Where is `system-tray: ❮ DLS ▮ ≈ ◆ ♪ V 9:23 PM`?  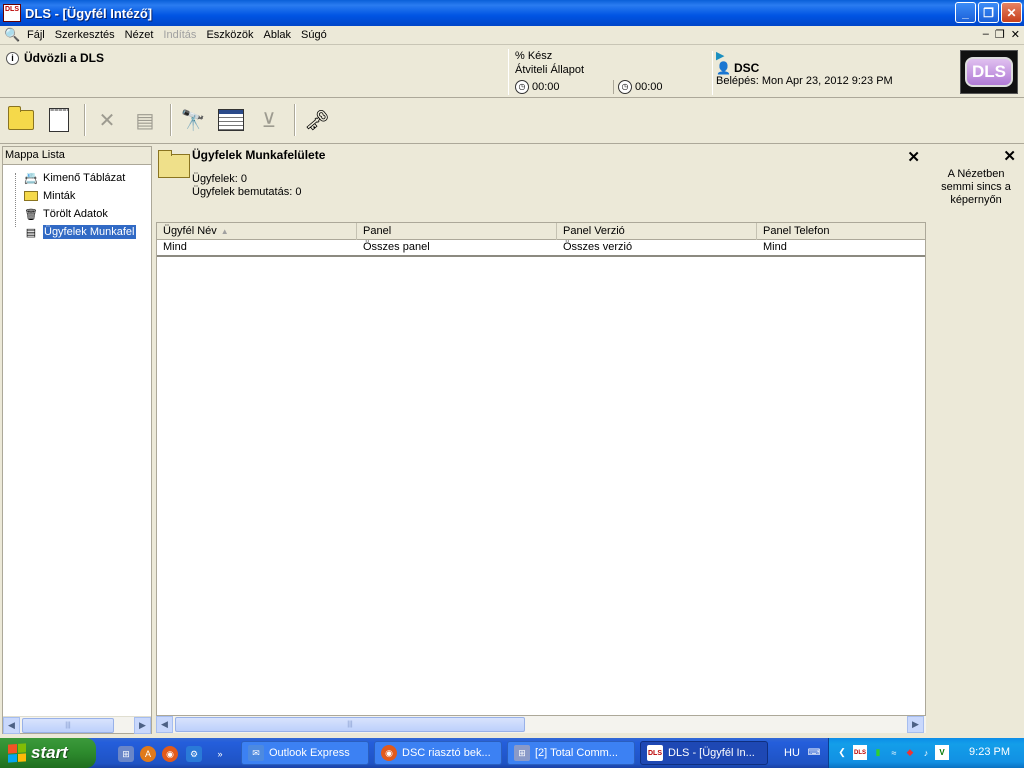 system-tray: ❮ DLS ▮ ≈ ◆ ♪ V 9:23 PM is located at coordinates (926, 753).